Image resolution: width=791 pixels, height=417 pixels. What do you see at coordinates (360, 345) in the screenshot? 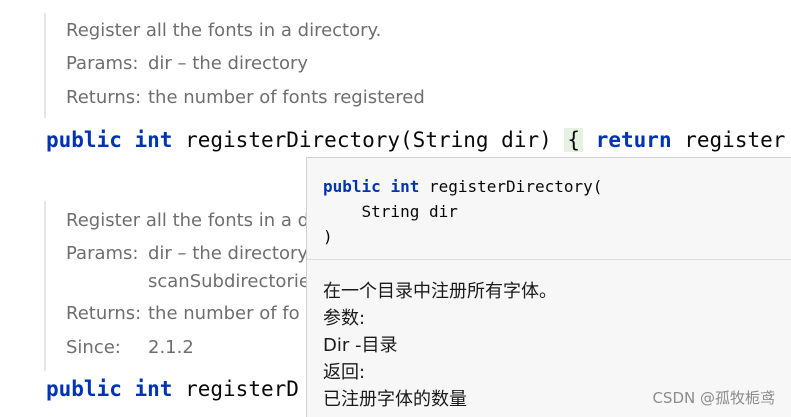
I see `desc-params-value: Dir -目录` at bounding box center [360, 345].